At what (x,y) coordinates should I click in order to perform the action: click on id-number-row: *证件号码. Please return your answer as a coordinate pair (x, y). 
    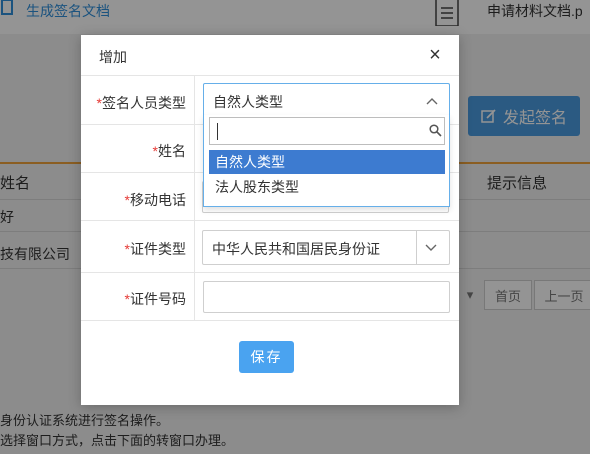
    Looking at the image, I should click on (270, 297).